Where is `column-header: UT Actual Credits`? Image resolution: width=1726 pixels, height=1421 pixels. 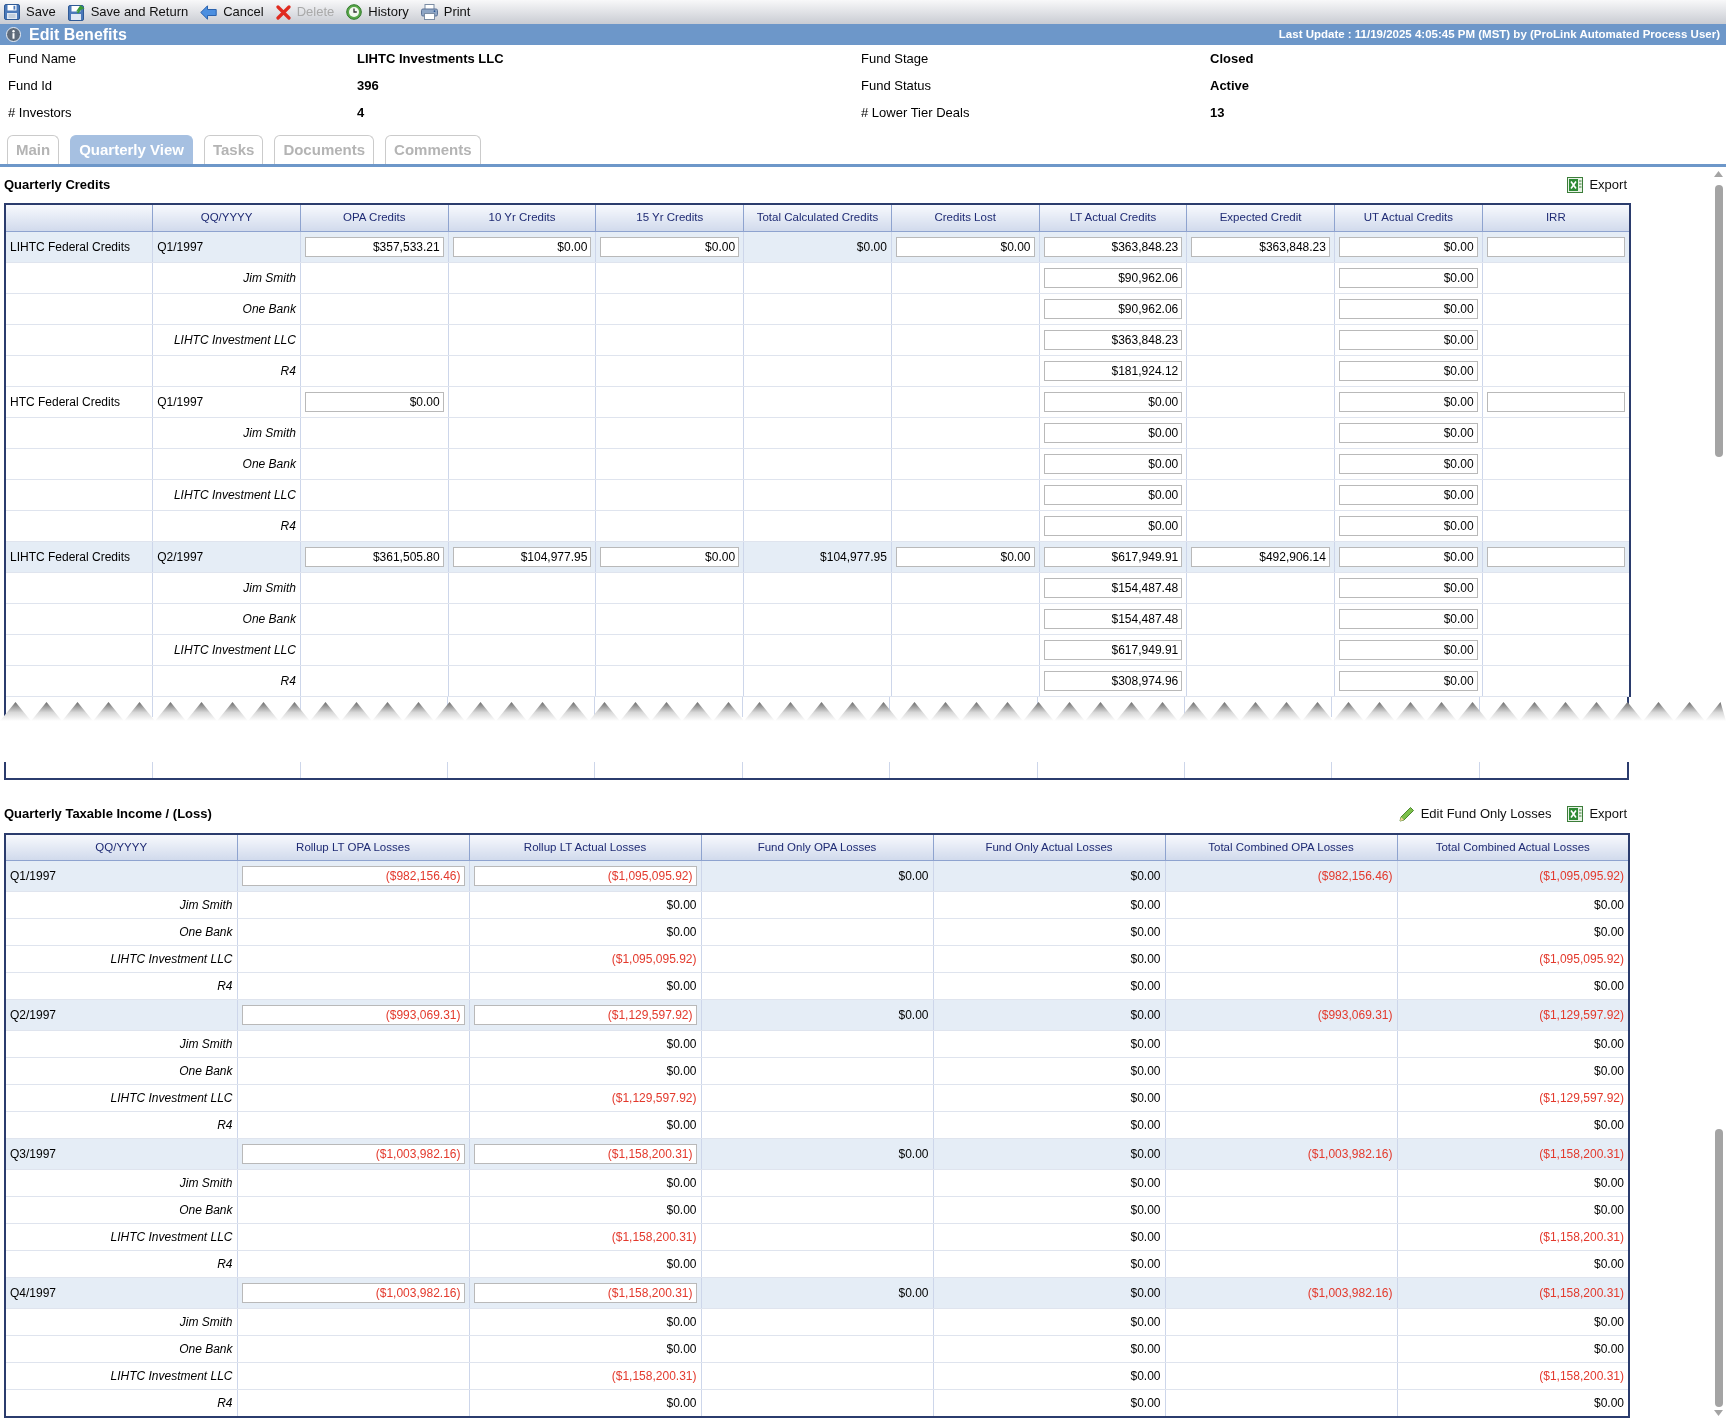 column-header: UT Actual Credits is located at coordinates (1408, 217).